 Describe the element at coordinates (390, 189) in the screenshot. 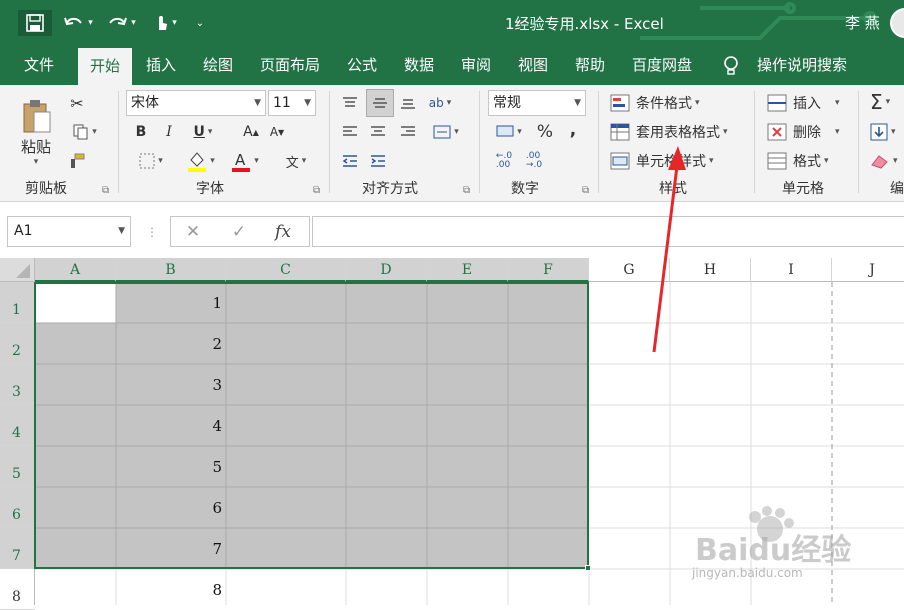

I see `alignment-group-label: 对齐方式` at that location.